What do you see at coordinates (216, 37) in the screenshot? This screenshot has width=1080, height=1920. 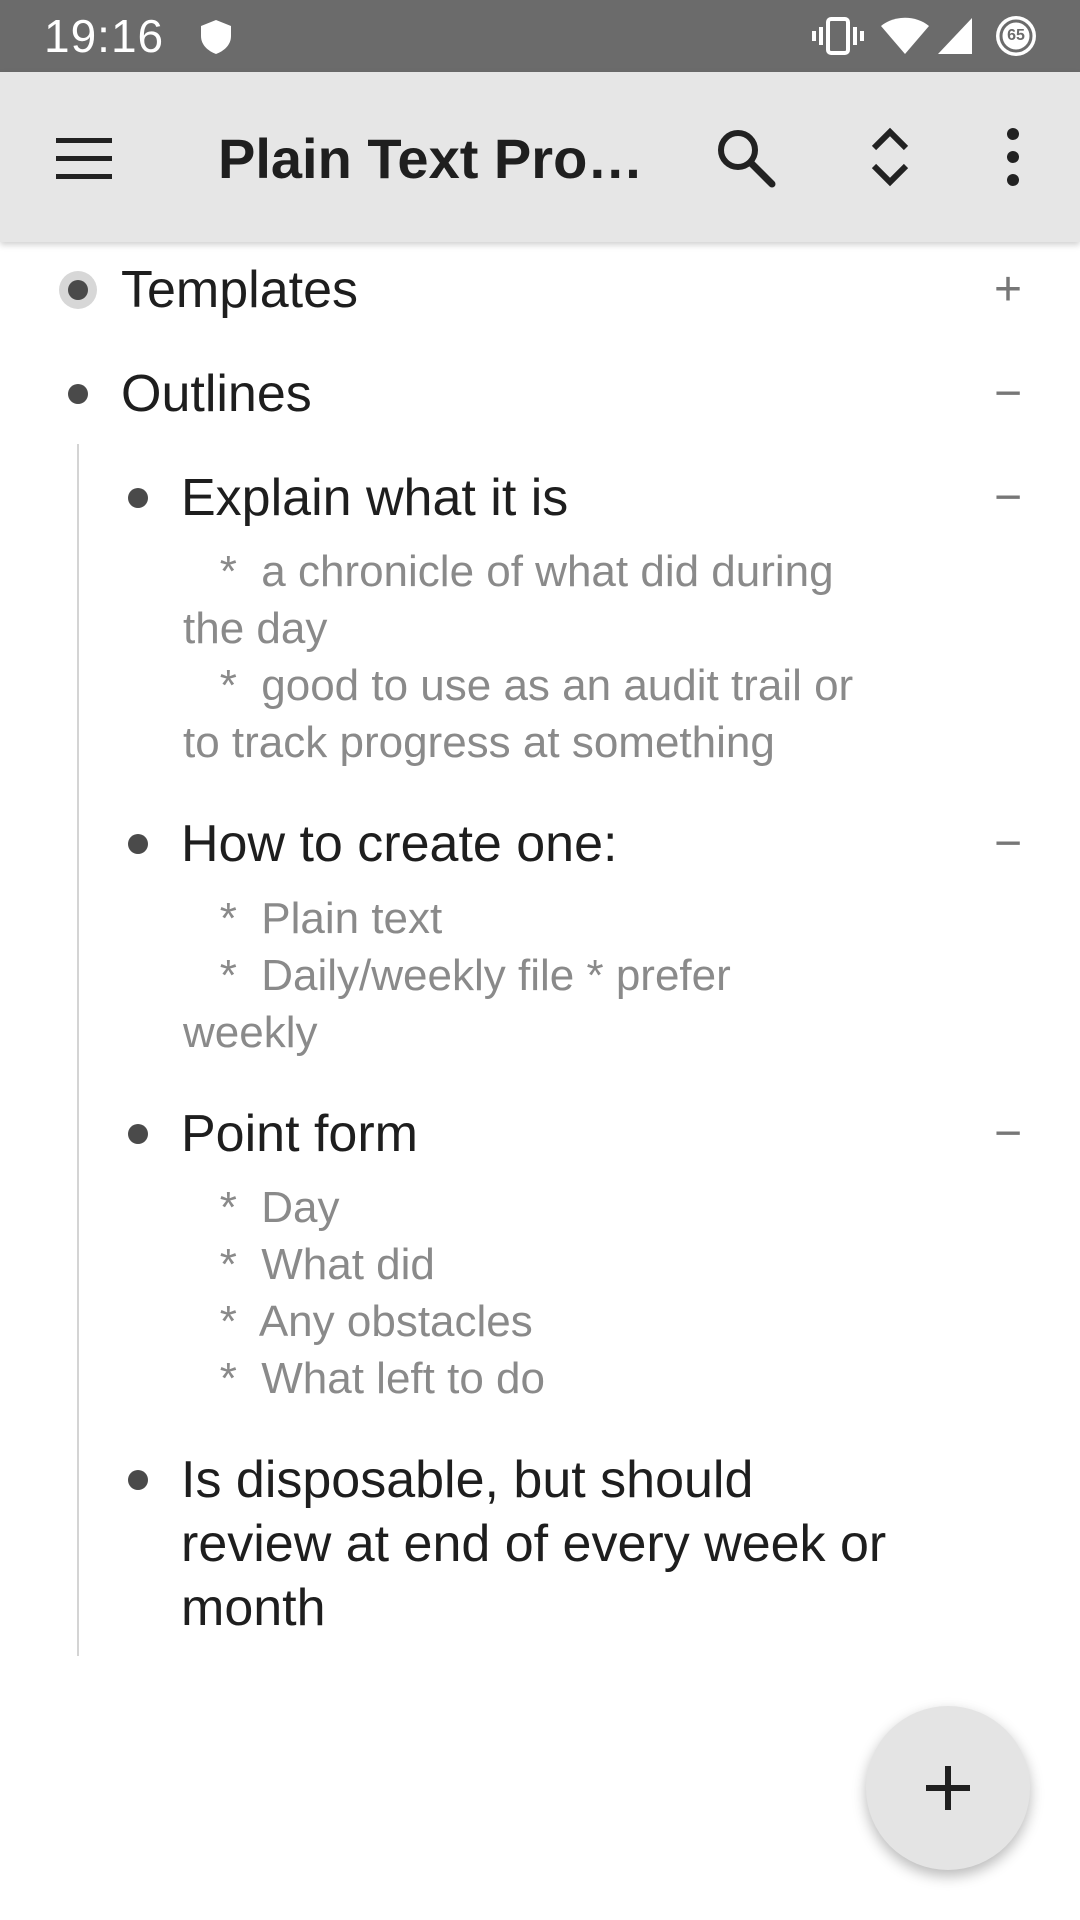 I see `shield-icon` at bounding box center [216, 37].